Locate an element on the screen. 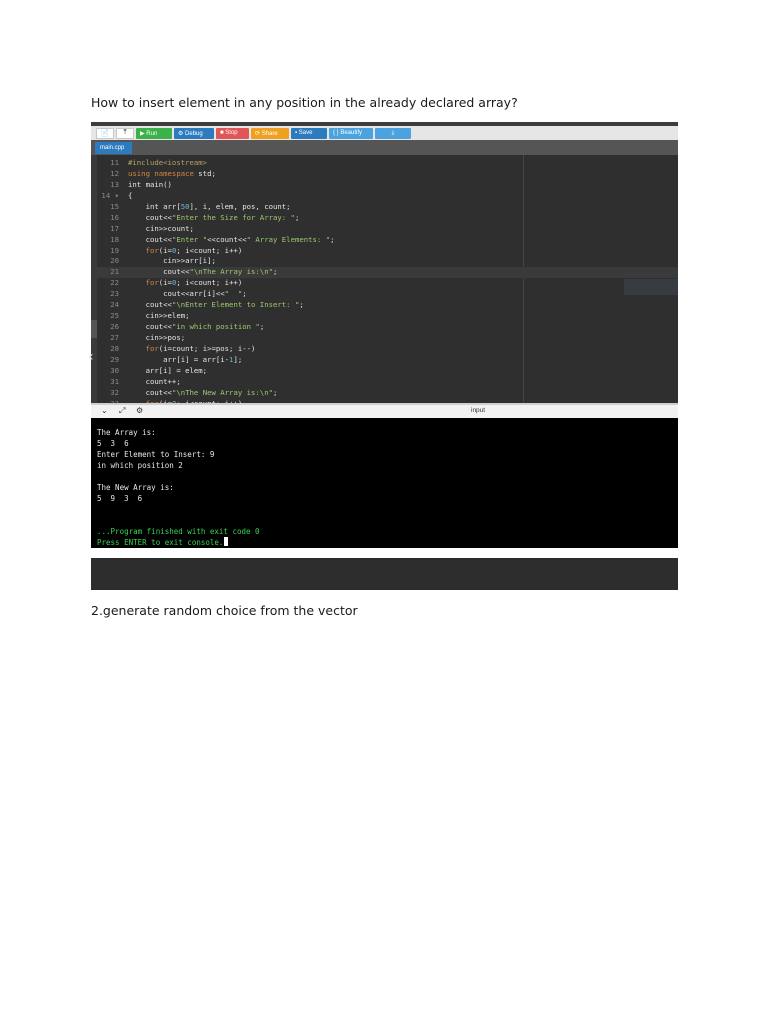 Image resolution: width=768 pixels, height=1024 pixels. line-number: 14 ▾ is located at coordinates (110, 195).